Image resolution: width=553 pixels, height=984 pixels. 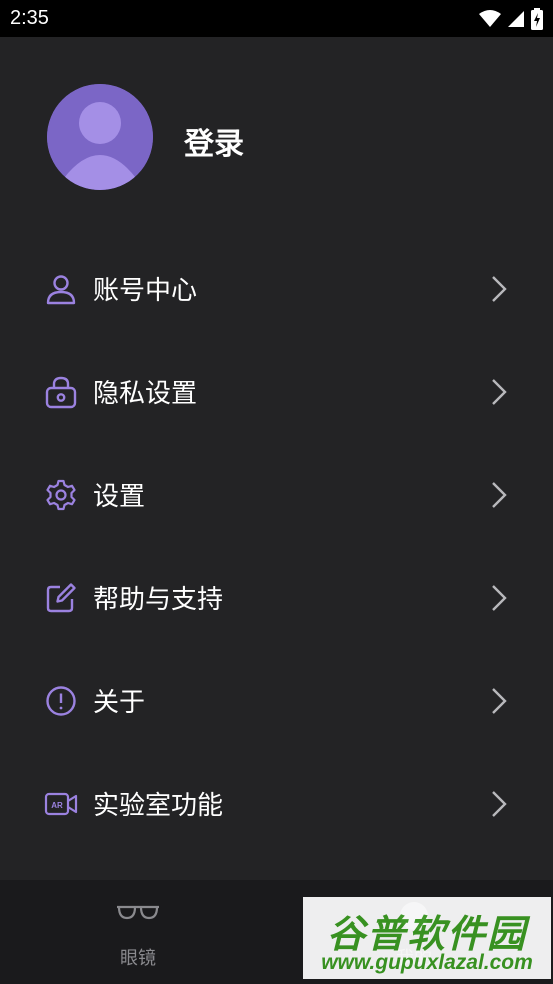 I want to click on watermark-url: www.gupuxlazal.com, so click(x=427, y=962).